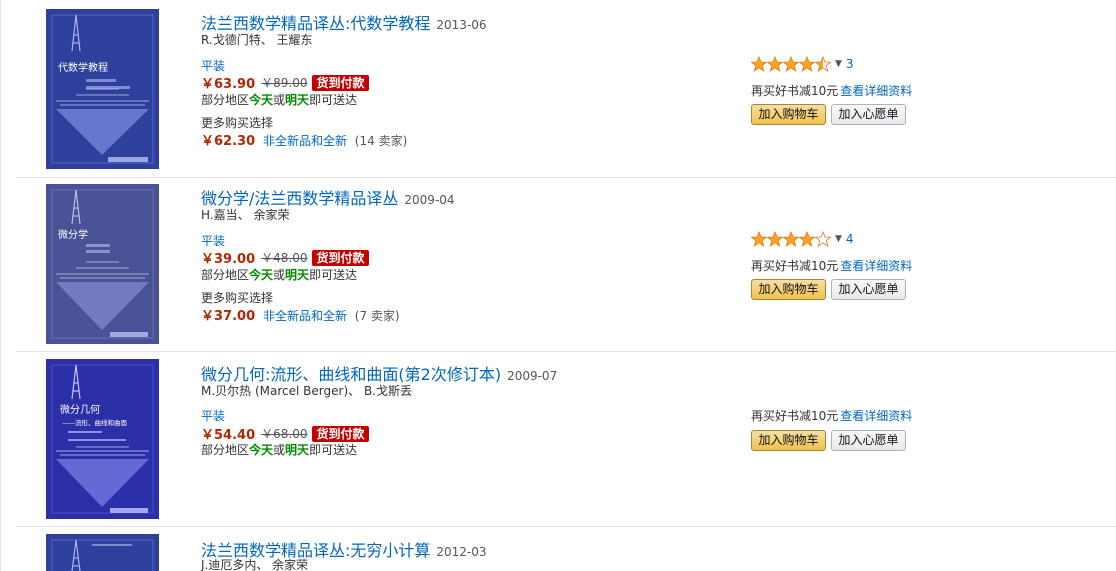 The image size is (1116, 571). I want to click on review-count: 4, so click(850, 239).